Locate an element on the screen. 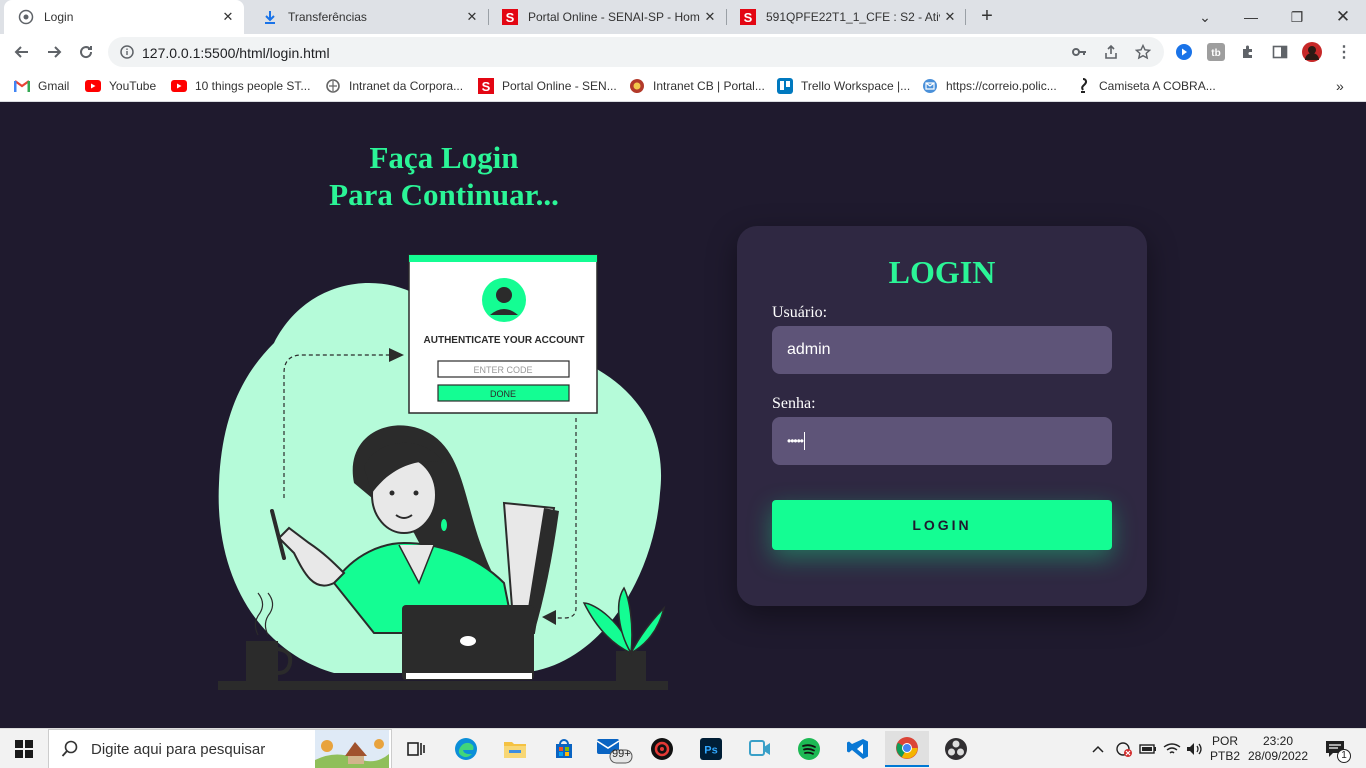 This screenshot has height=768, width=1366. tray-cloud-icon is located at coordinates (1124, 748).